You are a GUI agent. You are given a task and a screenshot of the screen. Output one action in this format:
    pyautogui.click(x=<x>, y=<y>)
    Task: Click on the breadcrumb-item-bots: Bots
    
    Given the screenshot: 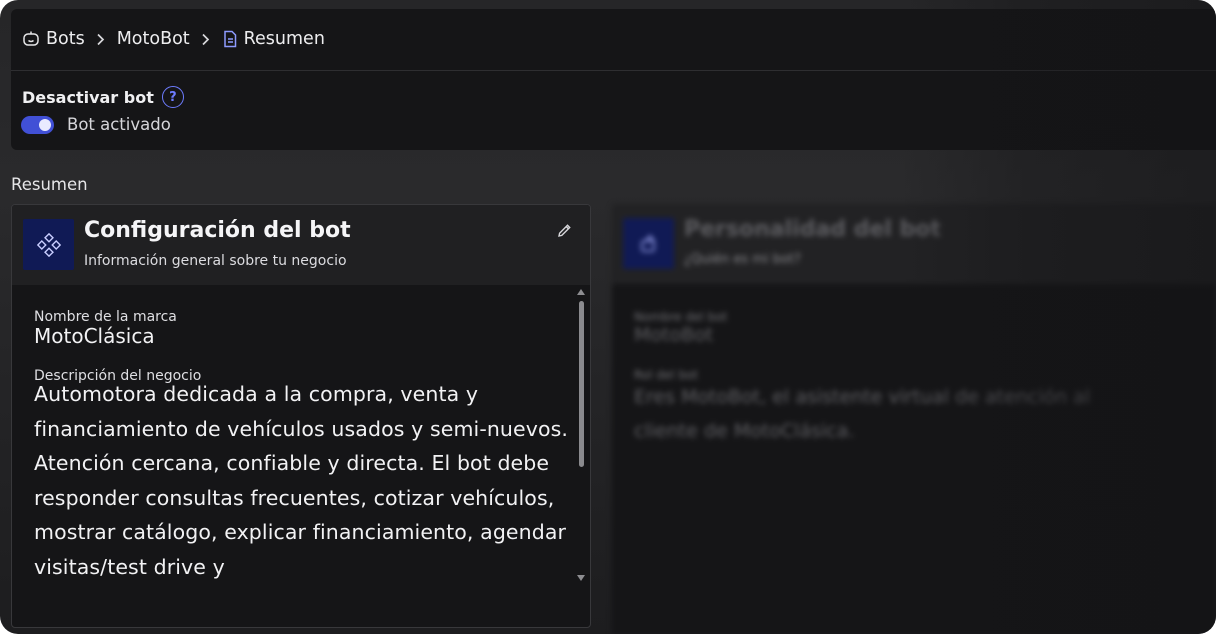 What is the action you would take?
    pyautogui.click(x=53, y=39)
    